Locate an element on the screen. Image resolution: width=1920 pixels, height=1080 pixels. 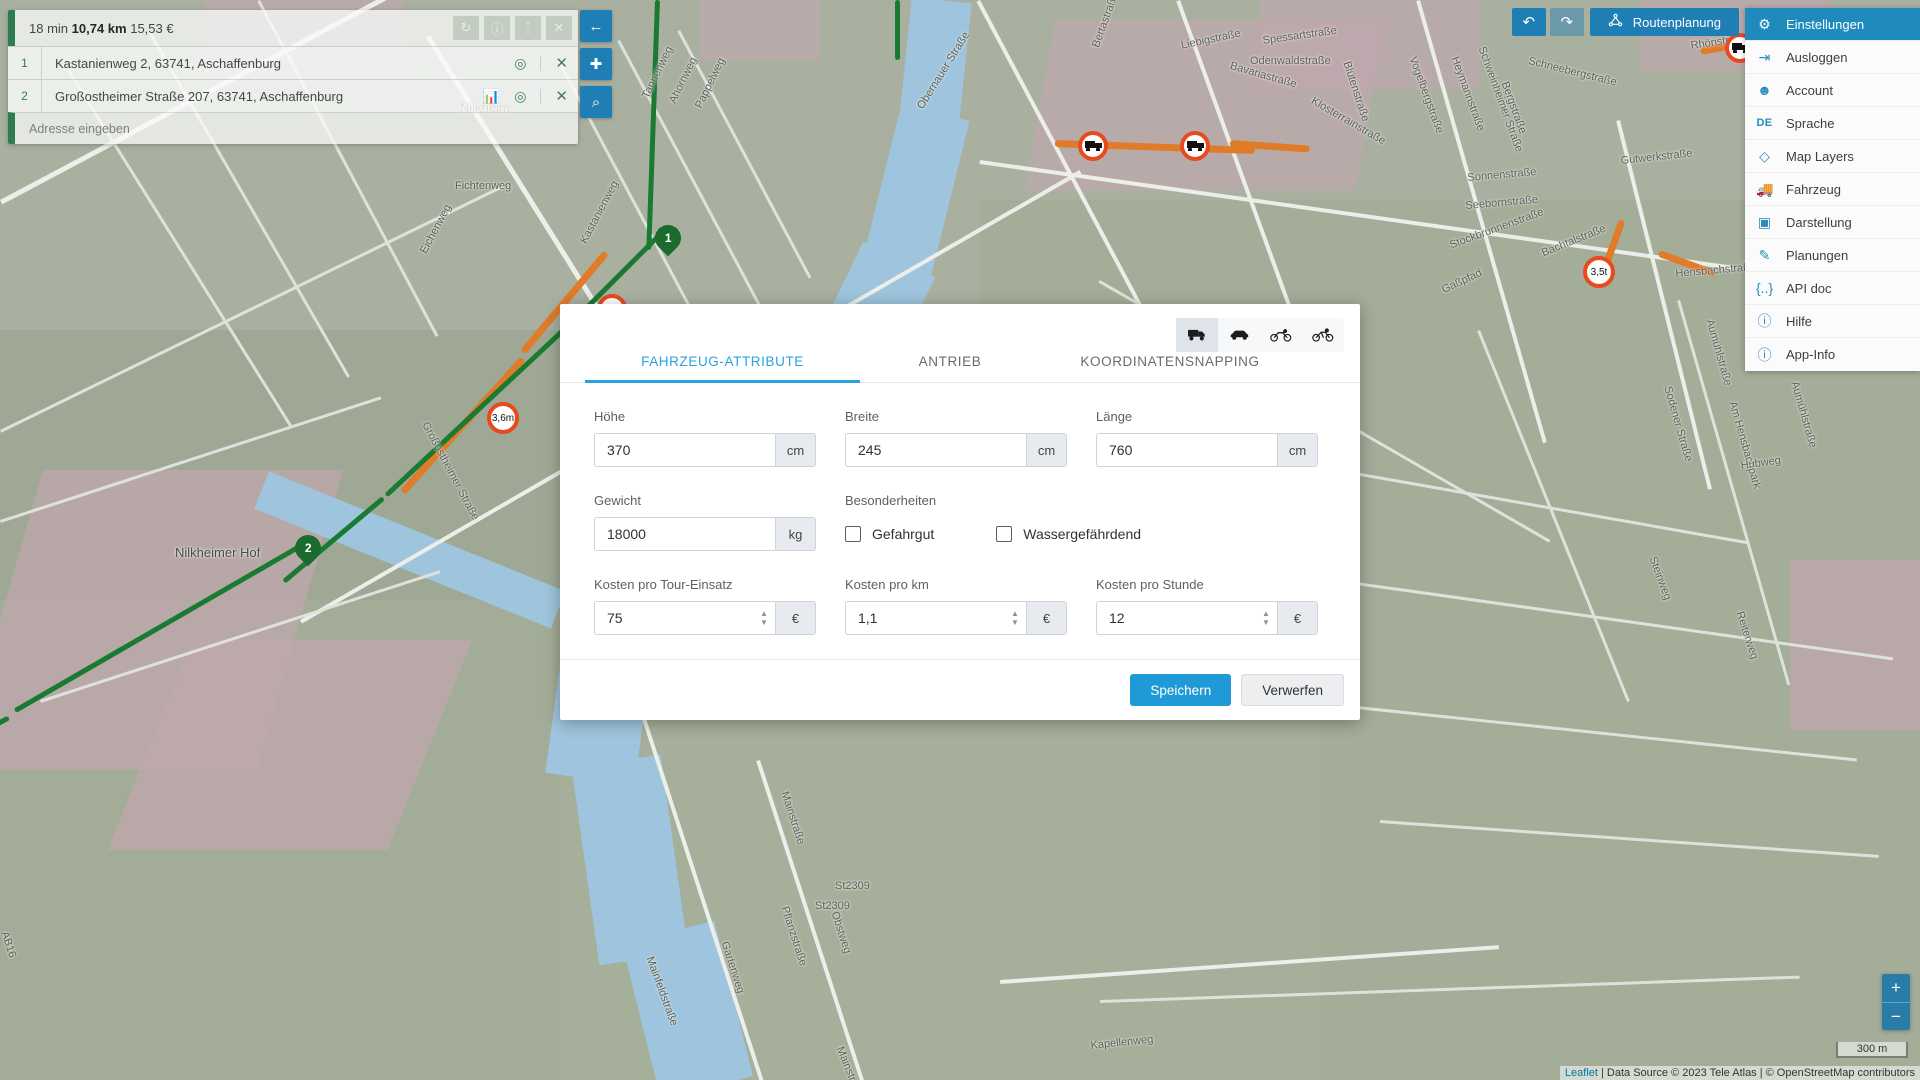
sidebar-item-darstellung: ▣ Darstellung is located at coordinates (1832, 222).